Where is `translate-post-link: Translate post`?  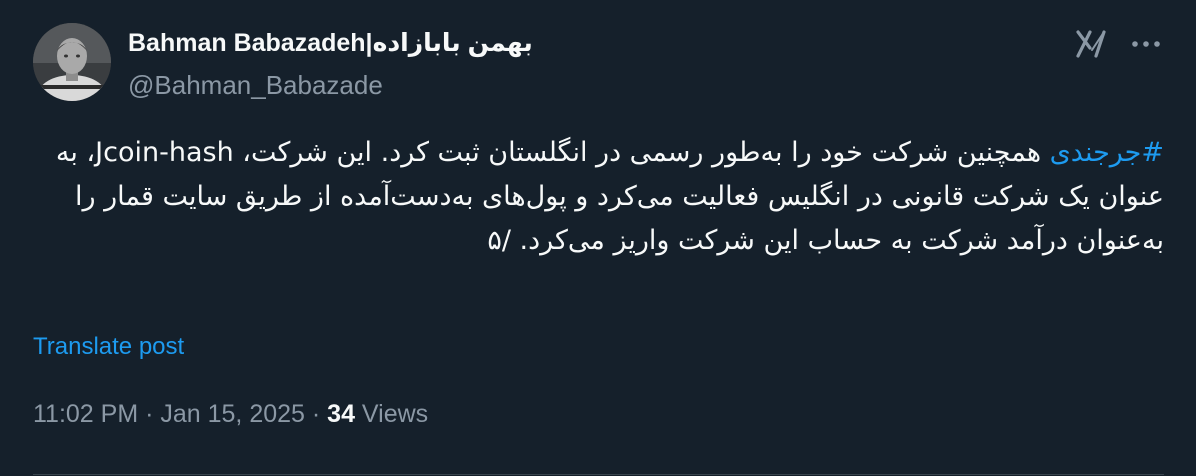
translate-post-link: Translate post is located at coordinates (108, 347).